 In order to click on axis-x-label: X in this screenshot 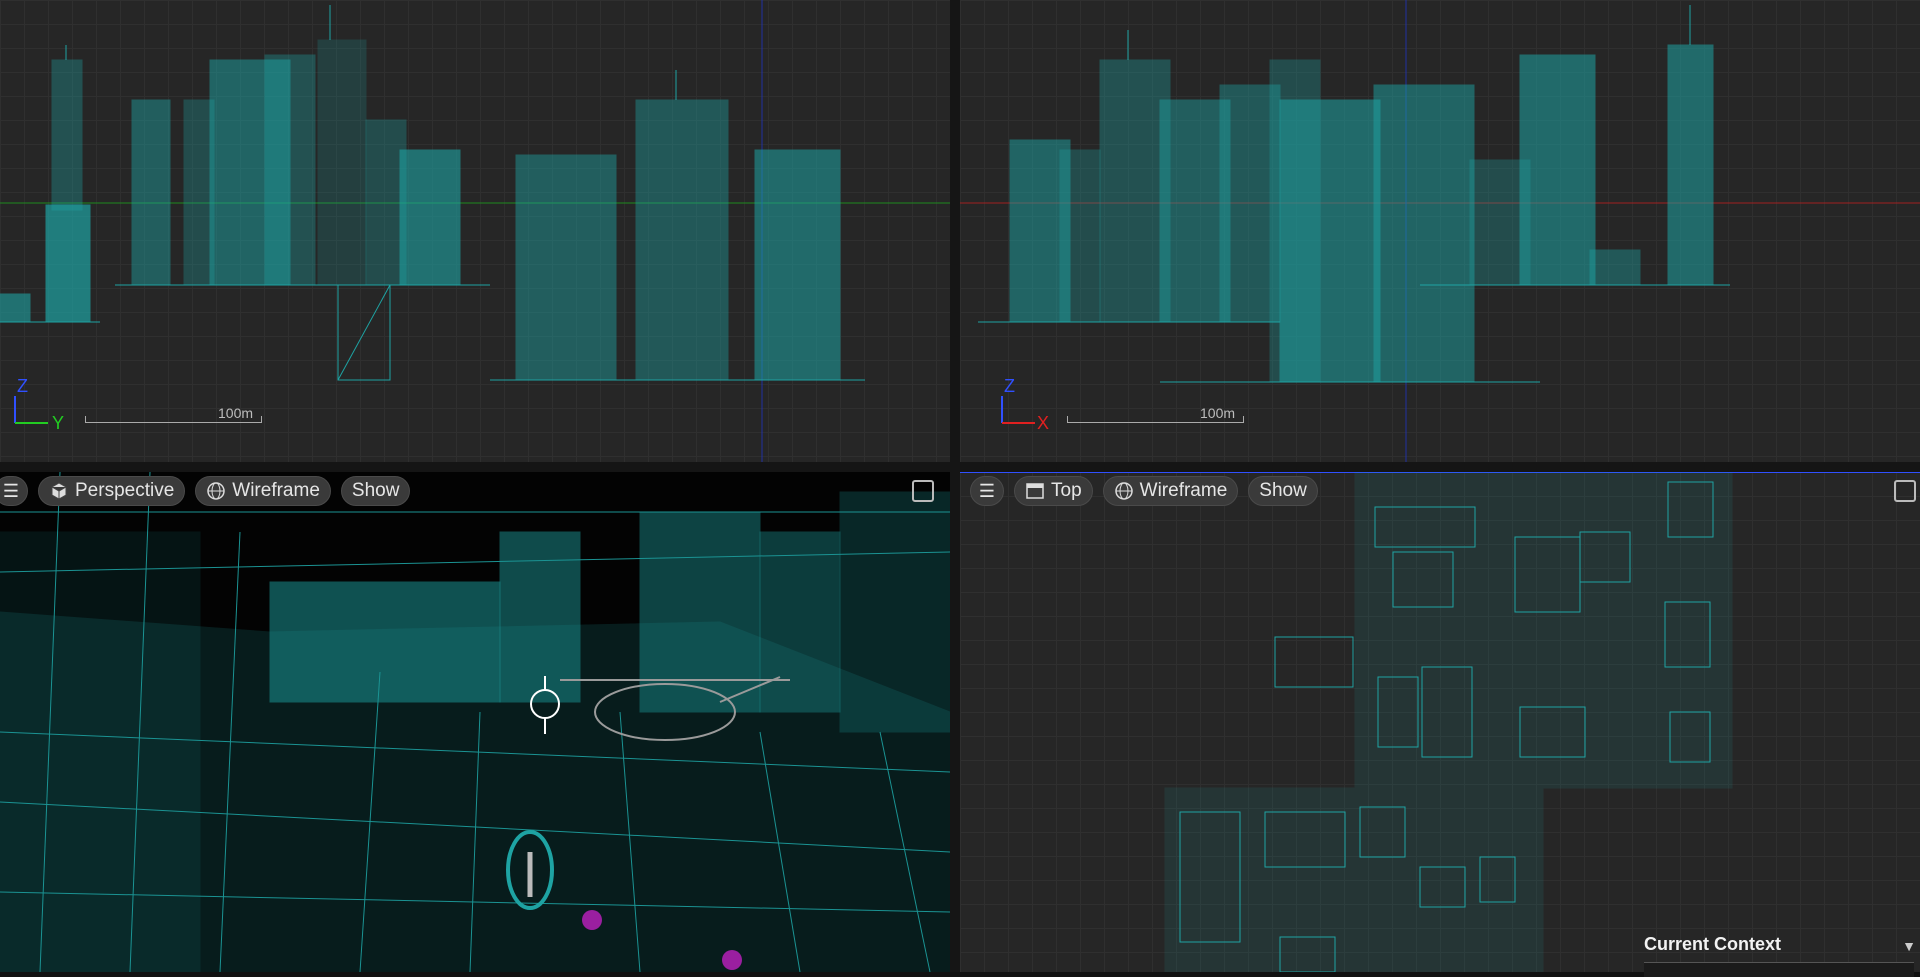, I will do `click(1043, 423)`.